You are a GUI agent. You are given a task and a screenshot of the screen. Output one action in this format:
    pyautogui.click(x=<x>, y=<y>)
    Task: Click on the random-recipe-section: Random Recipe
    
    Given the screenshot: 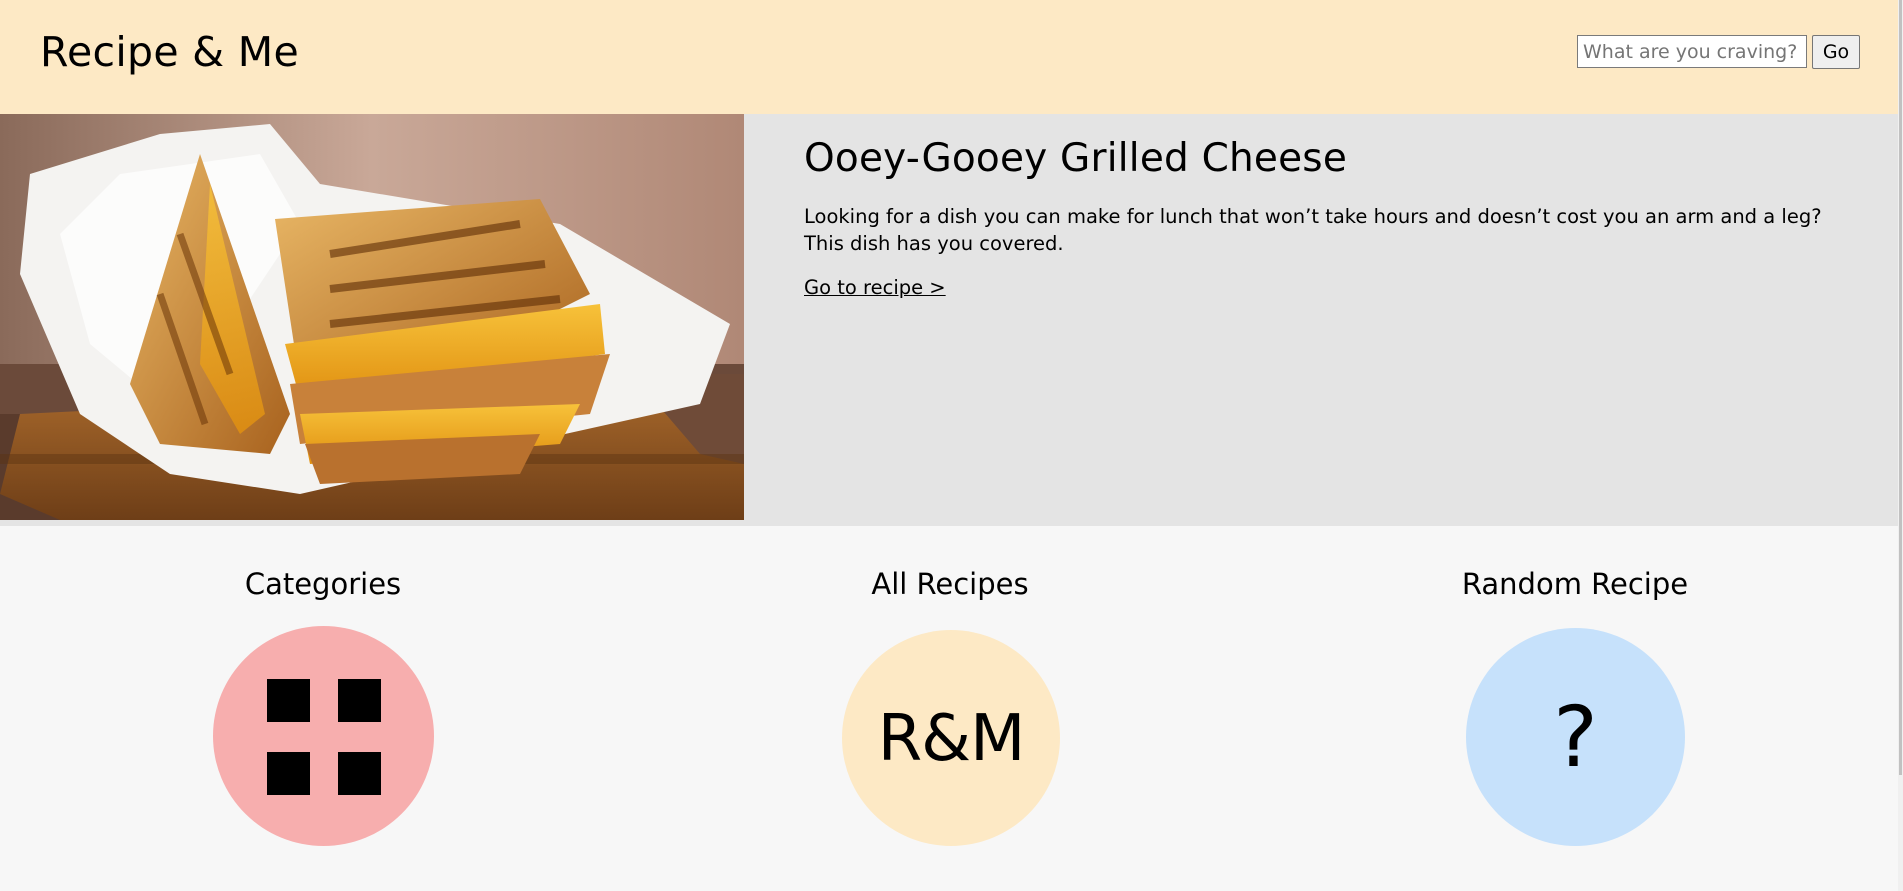 What is the action you would take?
    pyautogui.click(x=1575, y=584)
    